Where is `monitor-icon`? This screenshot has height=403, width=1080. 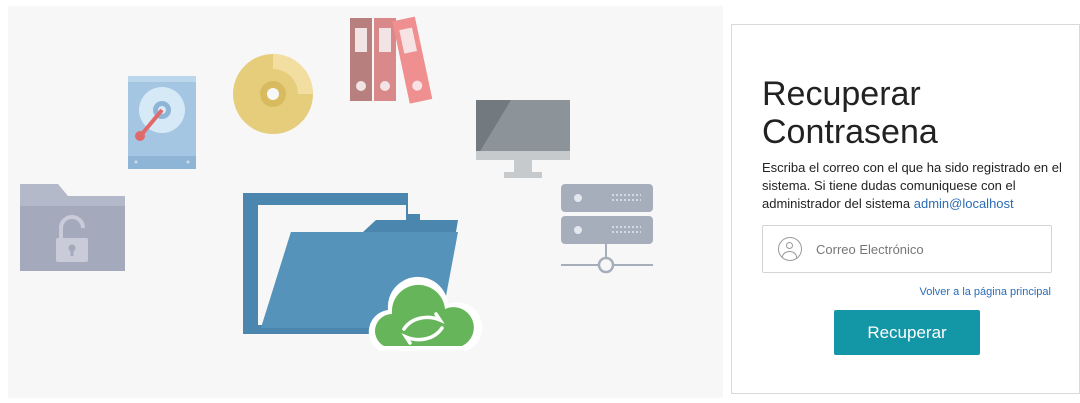
monitor-icon is located at coordinates (523, 139).